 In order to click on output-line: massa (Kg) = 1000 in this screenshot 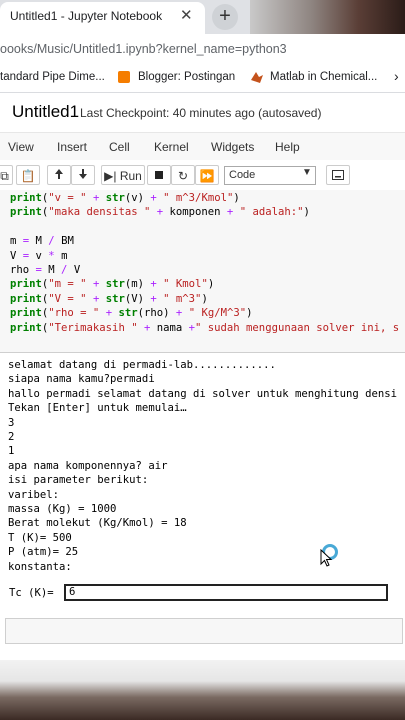, I will do `click(62, 509)`.